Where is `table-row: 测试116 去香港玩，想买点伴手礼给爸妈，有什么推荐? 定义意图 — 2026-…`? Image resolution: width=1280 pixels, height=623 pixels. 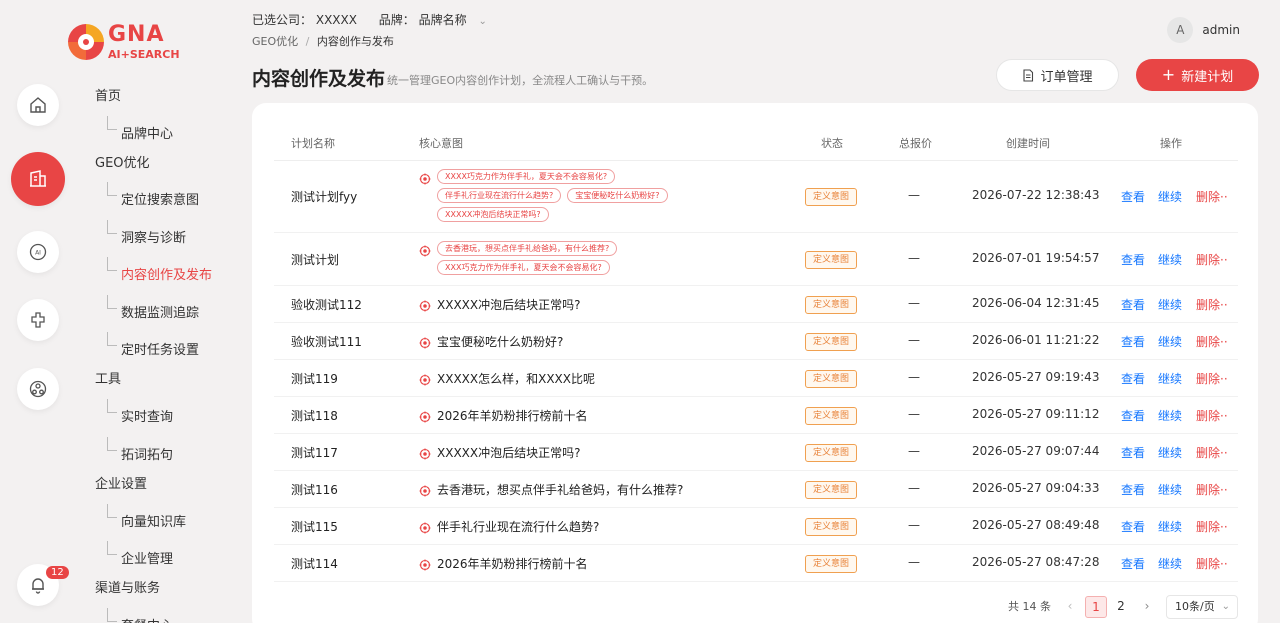 table-row: 测试116 去香港玩，想买点伴手礼给爸妈，有什么推荐? 定义意图 — 2026-… is located at coordinates (756, 489).